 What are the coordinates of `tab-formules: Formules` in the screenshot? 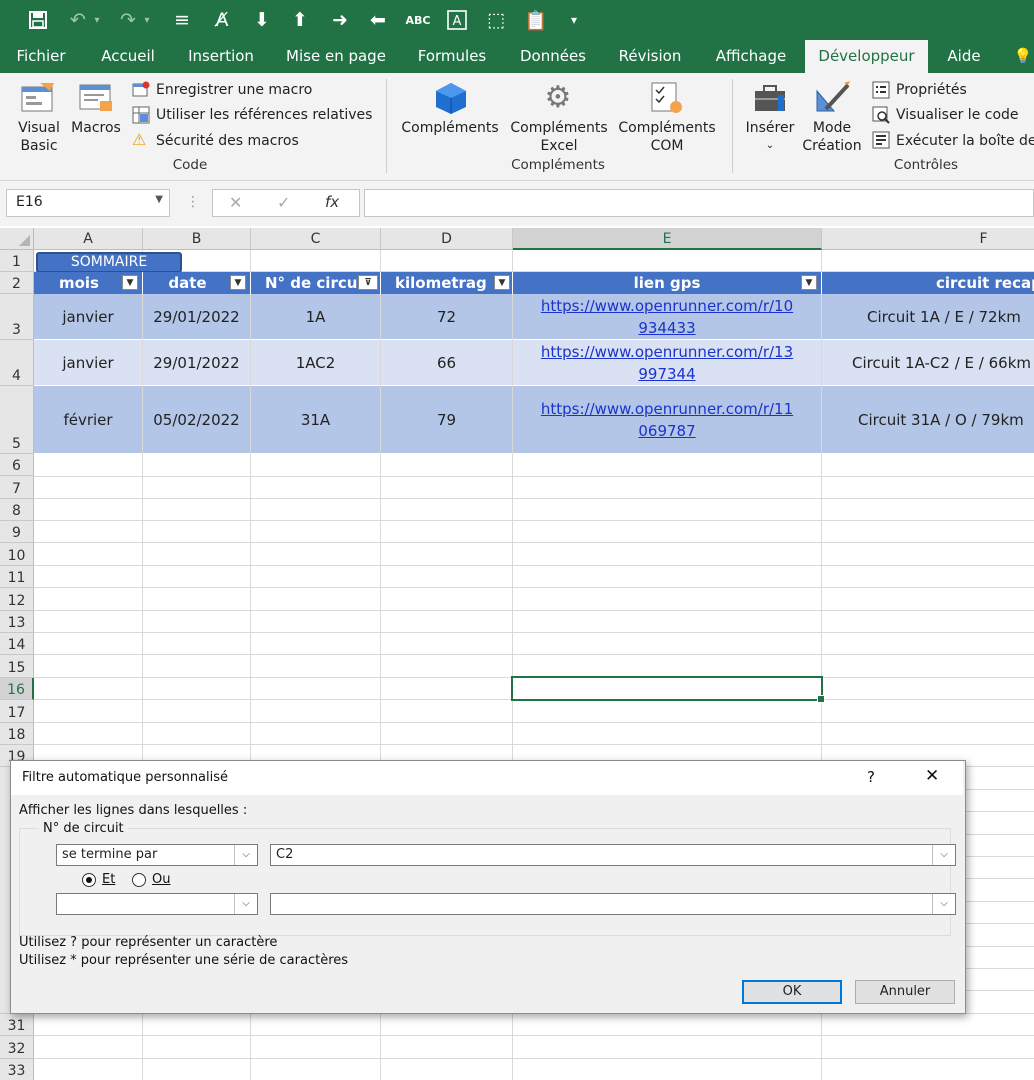 It's located at (452, 56).